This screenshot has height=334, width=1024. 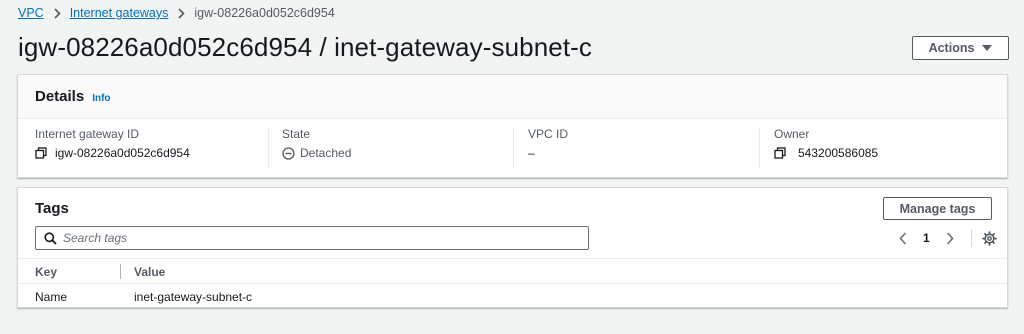 I want to click on search-icon, so click(x=50, y=238).